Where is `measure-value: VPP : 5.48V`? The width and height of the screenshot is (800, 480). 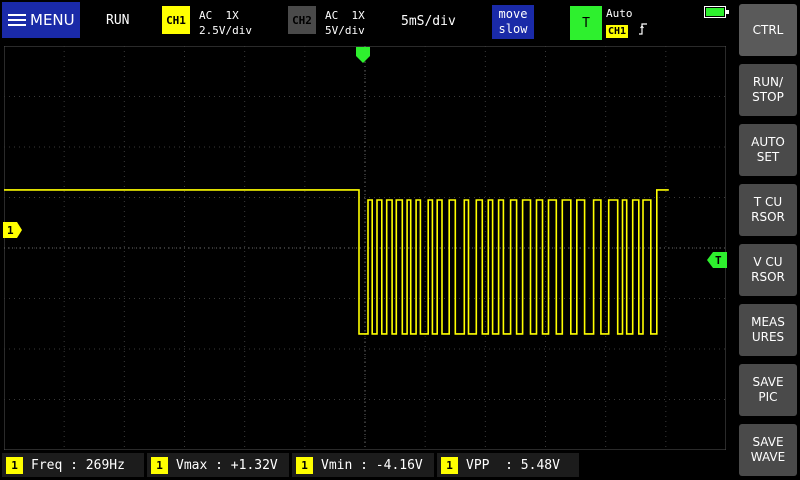
measure-value: VPP : 5.48V is located at coordinates (513, 465).